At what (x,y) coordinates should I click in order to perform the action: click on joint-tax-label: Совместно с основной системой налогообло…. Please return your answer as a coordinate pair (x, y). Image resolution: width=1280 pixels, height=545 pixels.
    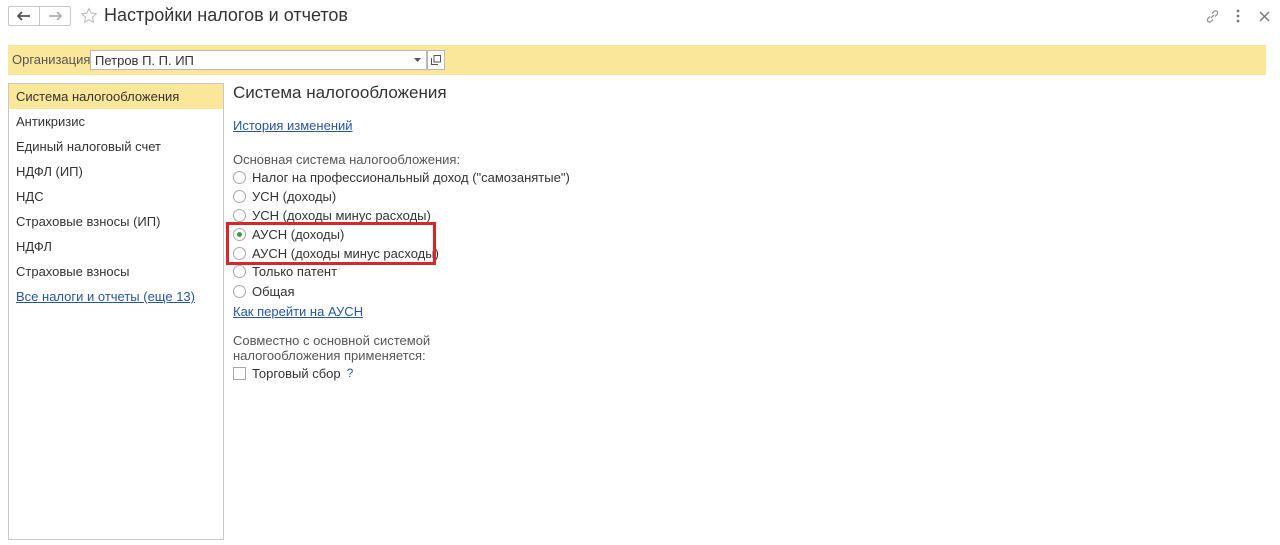
    Looking at the image, I should click on (332, 348).